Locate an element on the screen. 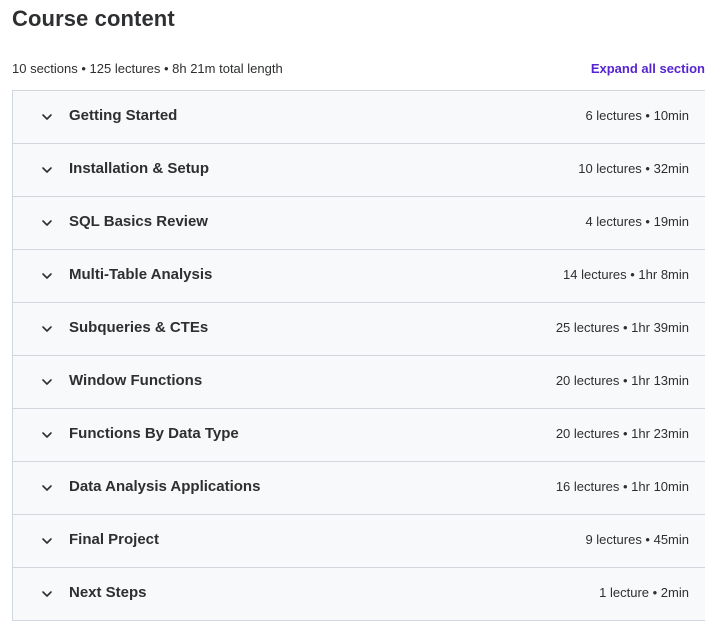  section-meta: 16 lectures • 1hr 10min is located at coordinates (622, 486).